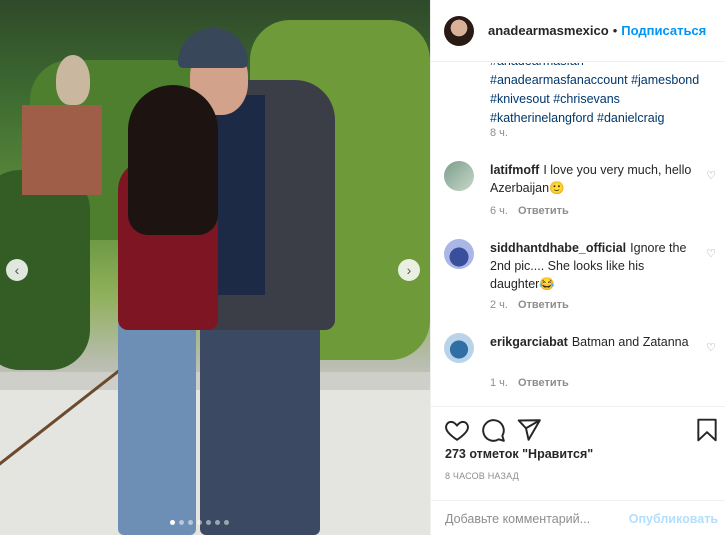  I want to click on comment-icon, so click(493, 430).